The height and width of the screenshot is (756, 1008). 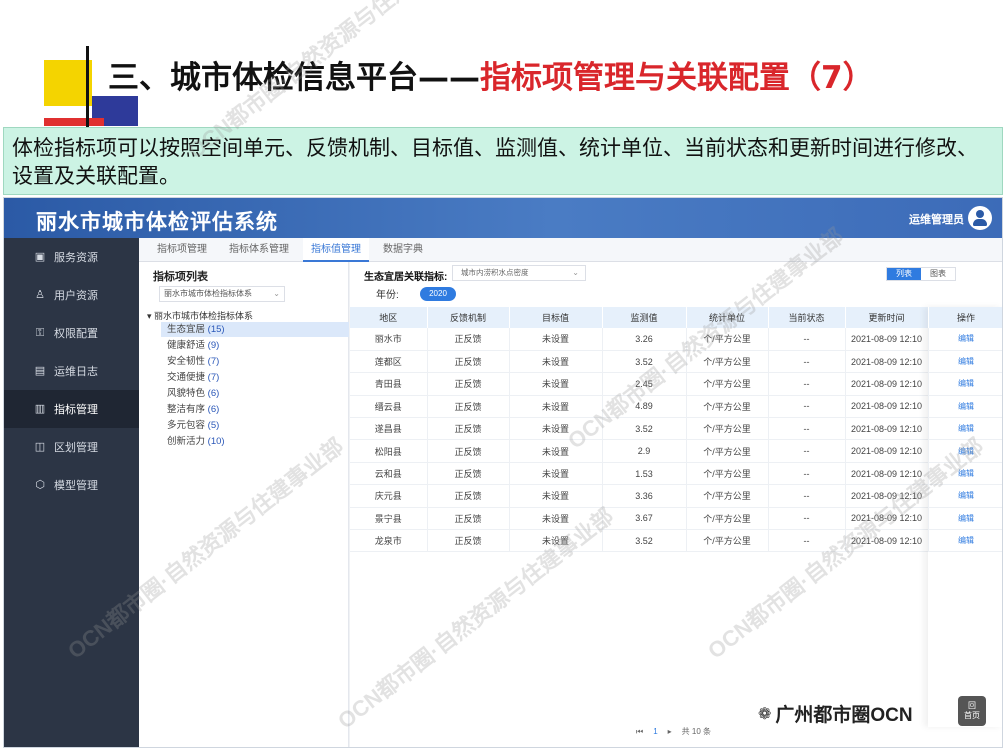 What do you see at coordinates (972, 711) in the screenshot?
I see `home-button: 回首页` at bounding box center [972, 711].